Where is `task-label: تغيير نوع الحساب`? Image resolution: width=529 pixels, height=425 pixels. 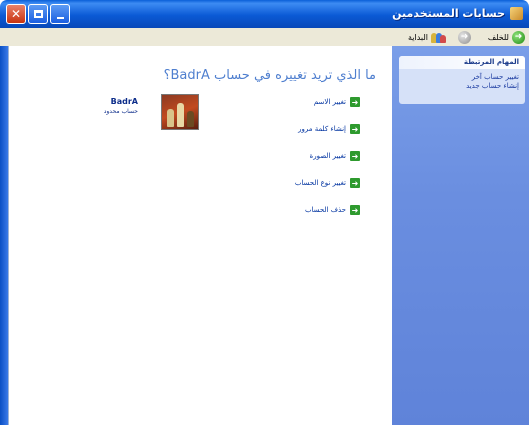 task-label: تغيير نوع الحساب is located at coordinates (320, 183).